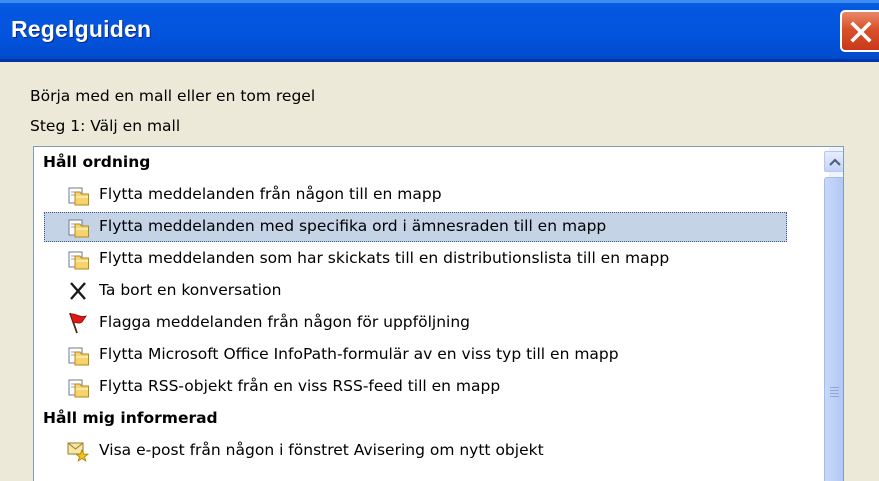 This screenshot has height=481, width=879. What do you see at coordinates (78, 323) in the screenshot?
I see `red-flag-icon` at bounding box center [78, 323].